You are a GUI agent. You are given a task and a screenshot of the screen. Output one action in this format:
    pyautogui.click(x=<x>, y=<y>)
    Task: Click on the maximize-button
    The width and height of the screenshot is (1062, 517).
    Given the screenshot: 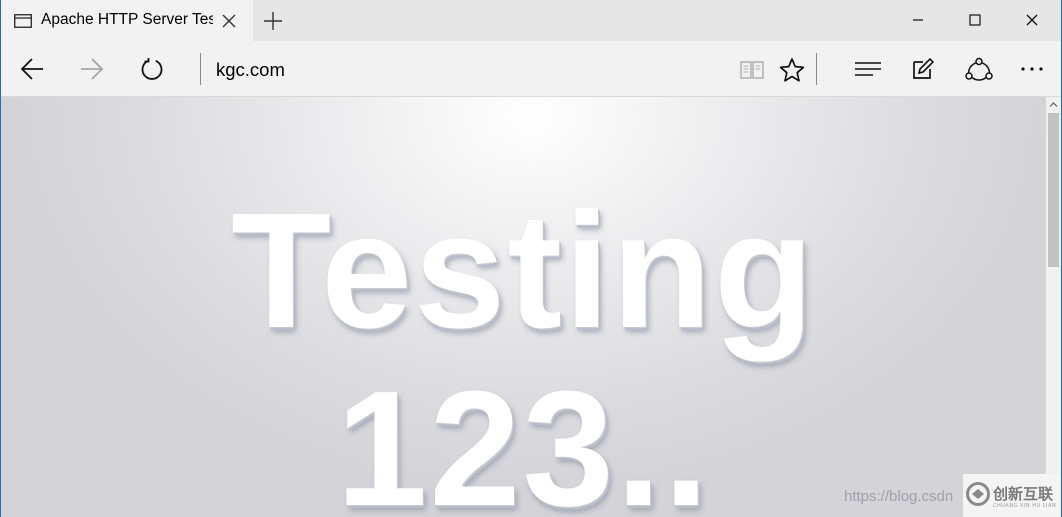 What is the action you would take?
    pyautogui.click(x=975, y=20)
    